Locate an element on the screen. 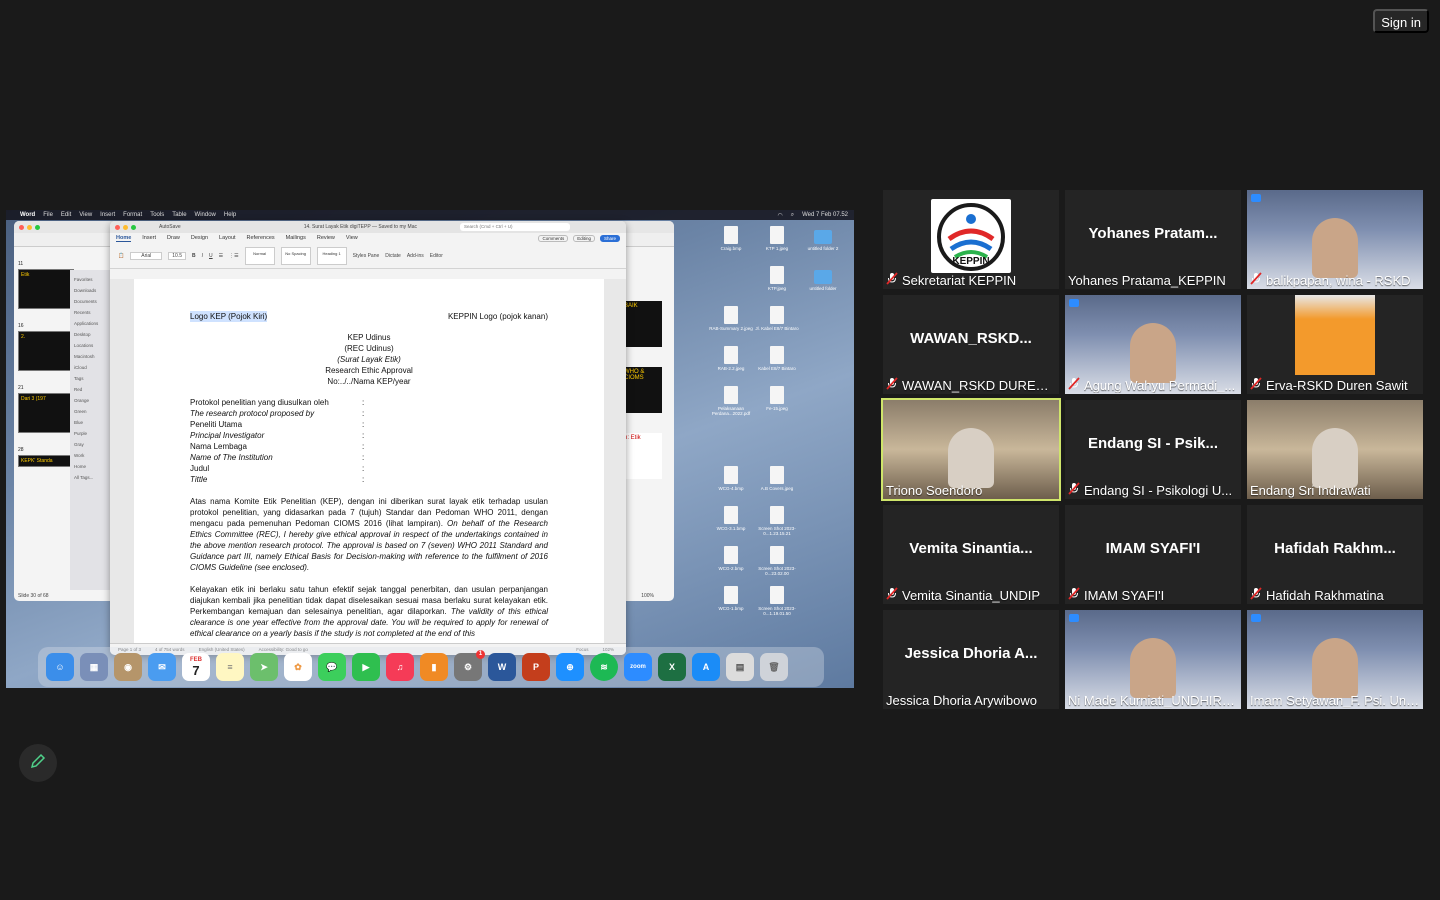 The width and height of the screenshot is (1440, 900). app-store-icon: A is located at coordinates (706, 667).